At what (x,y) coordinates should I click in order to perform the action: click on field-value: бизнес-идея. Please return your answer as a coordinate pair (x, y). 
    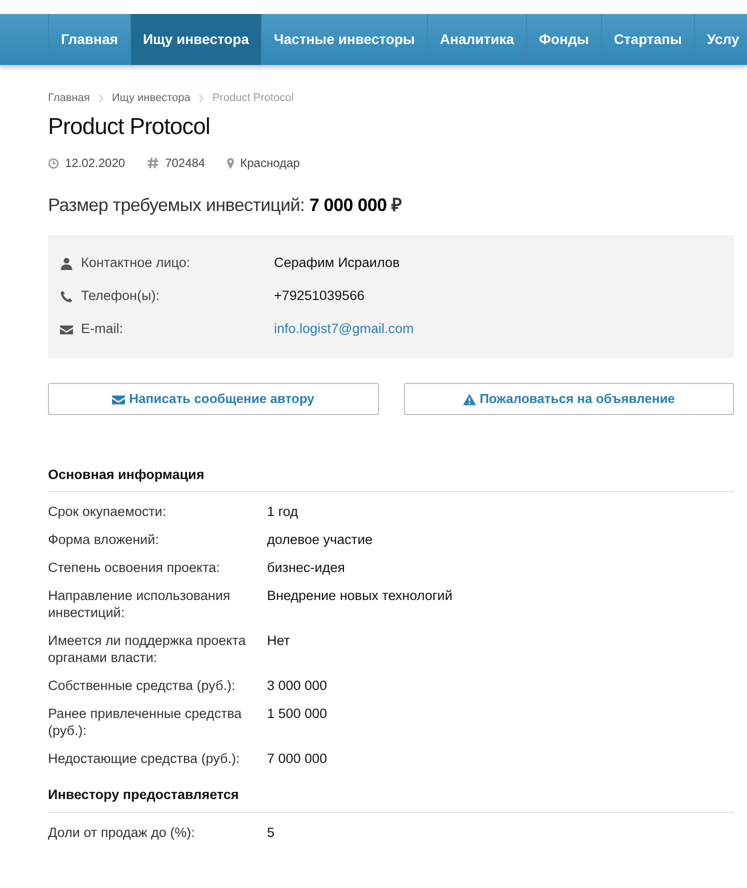
    Looking at the image, I should click on (306, 567).